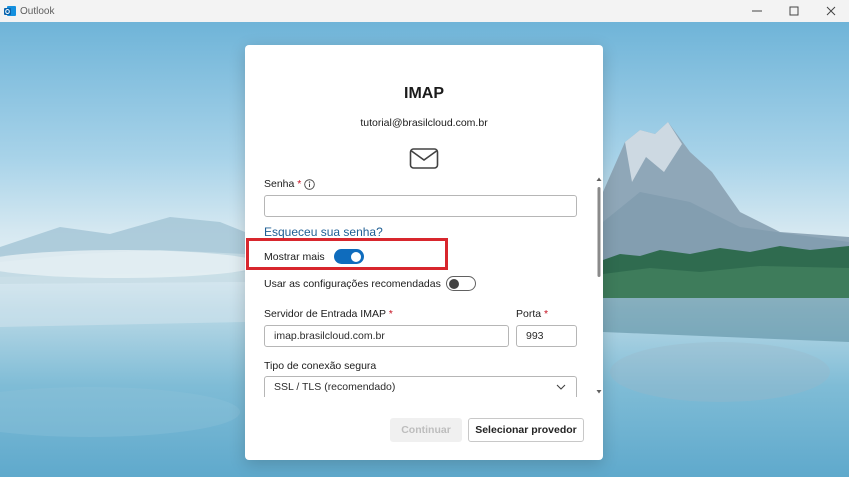 This screenshot has height=477, width=849. What do you see at coordinates (352, 284) in the screenshot?
I see `recommended-settings-label: Usar as configurações recomendadas` at bounding box center [352, 284].